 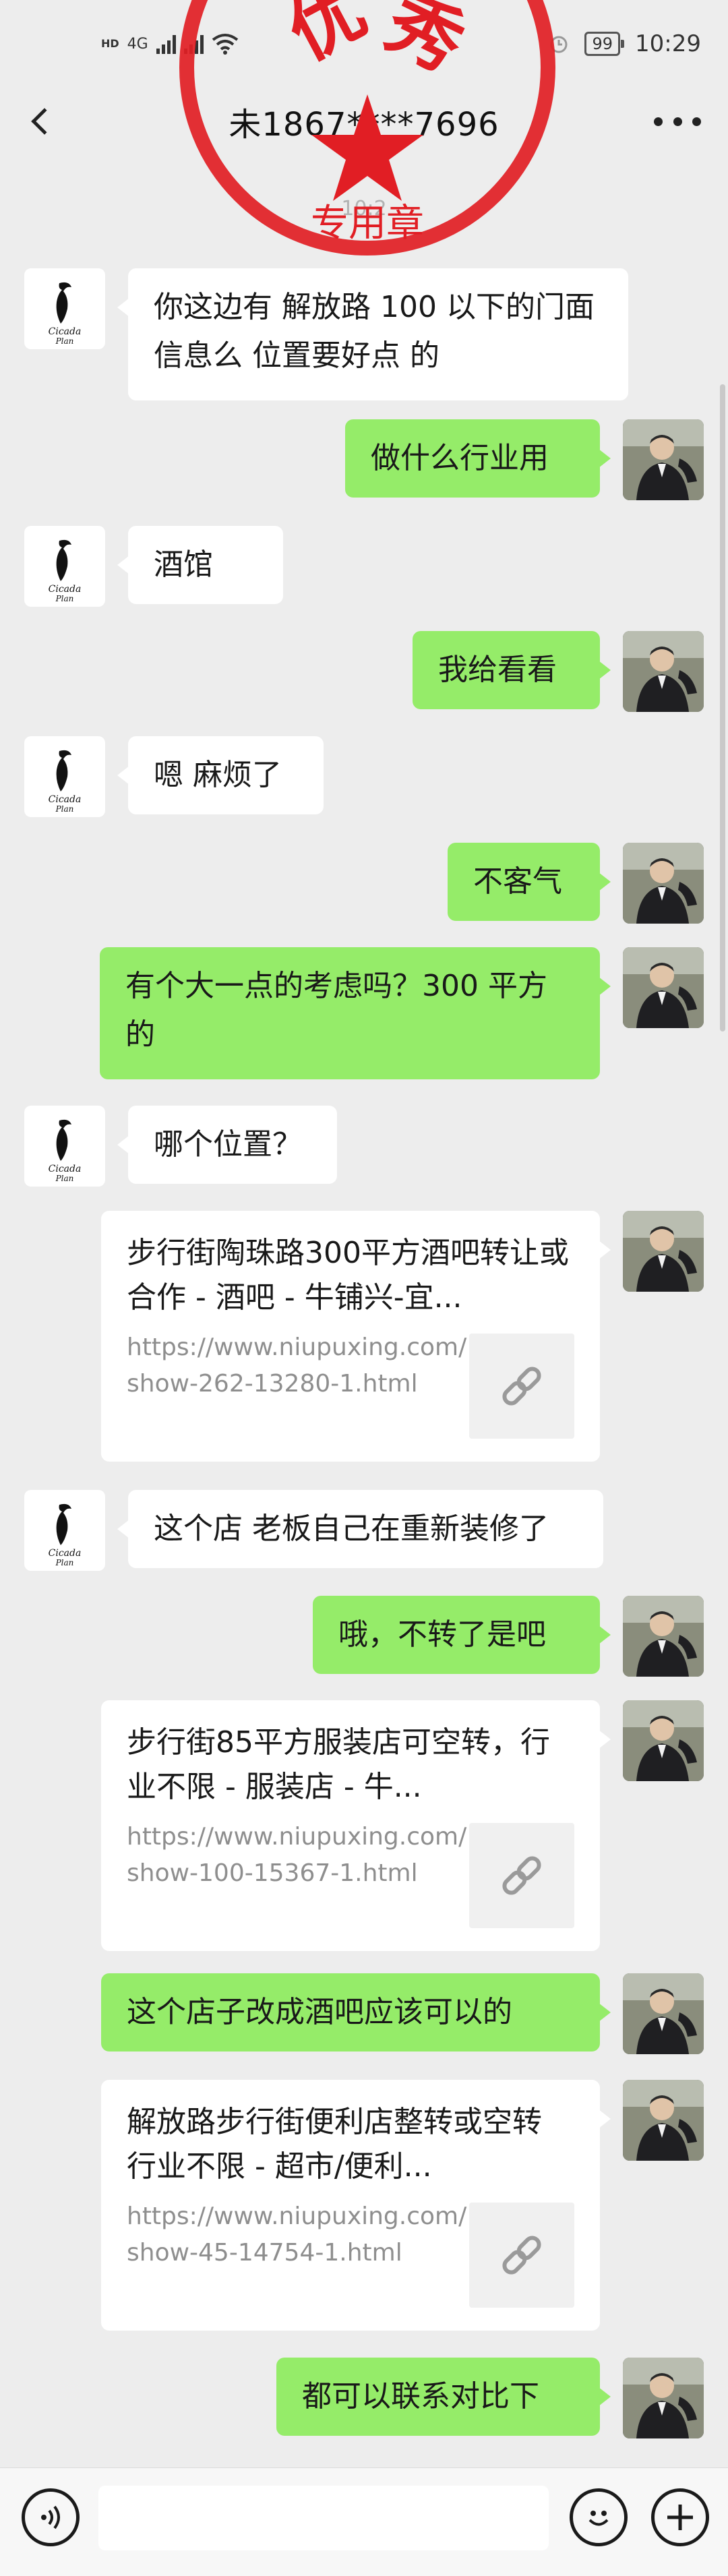 I want to click on emoji-button, so click(x=599, y=2517).